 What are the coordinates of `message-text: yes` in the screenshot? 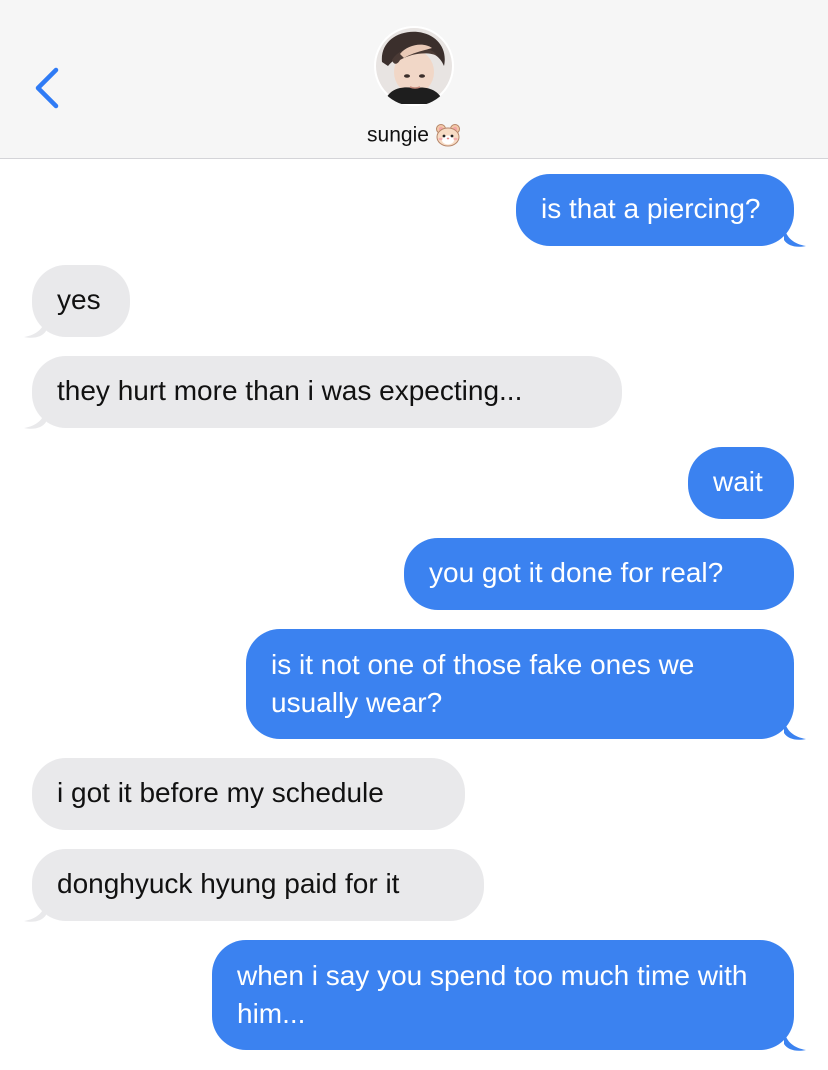 It's located at (79, 299).